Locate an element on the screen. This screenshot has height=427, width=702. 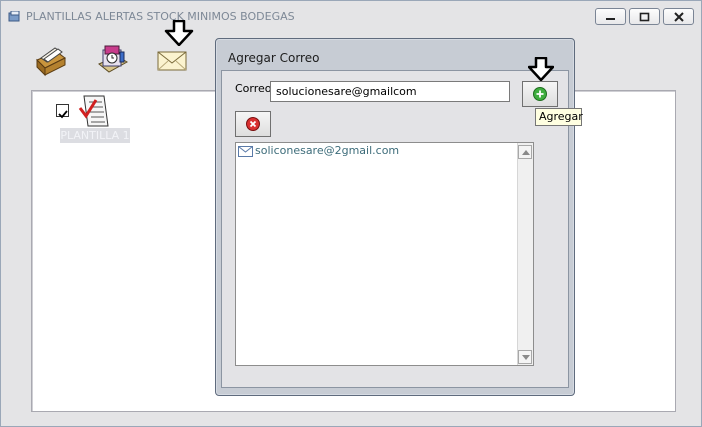
template-checkbox is located at coordinates (62, 111).